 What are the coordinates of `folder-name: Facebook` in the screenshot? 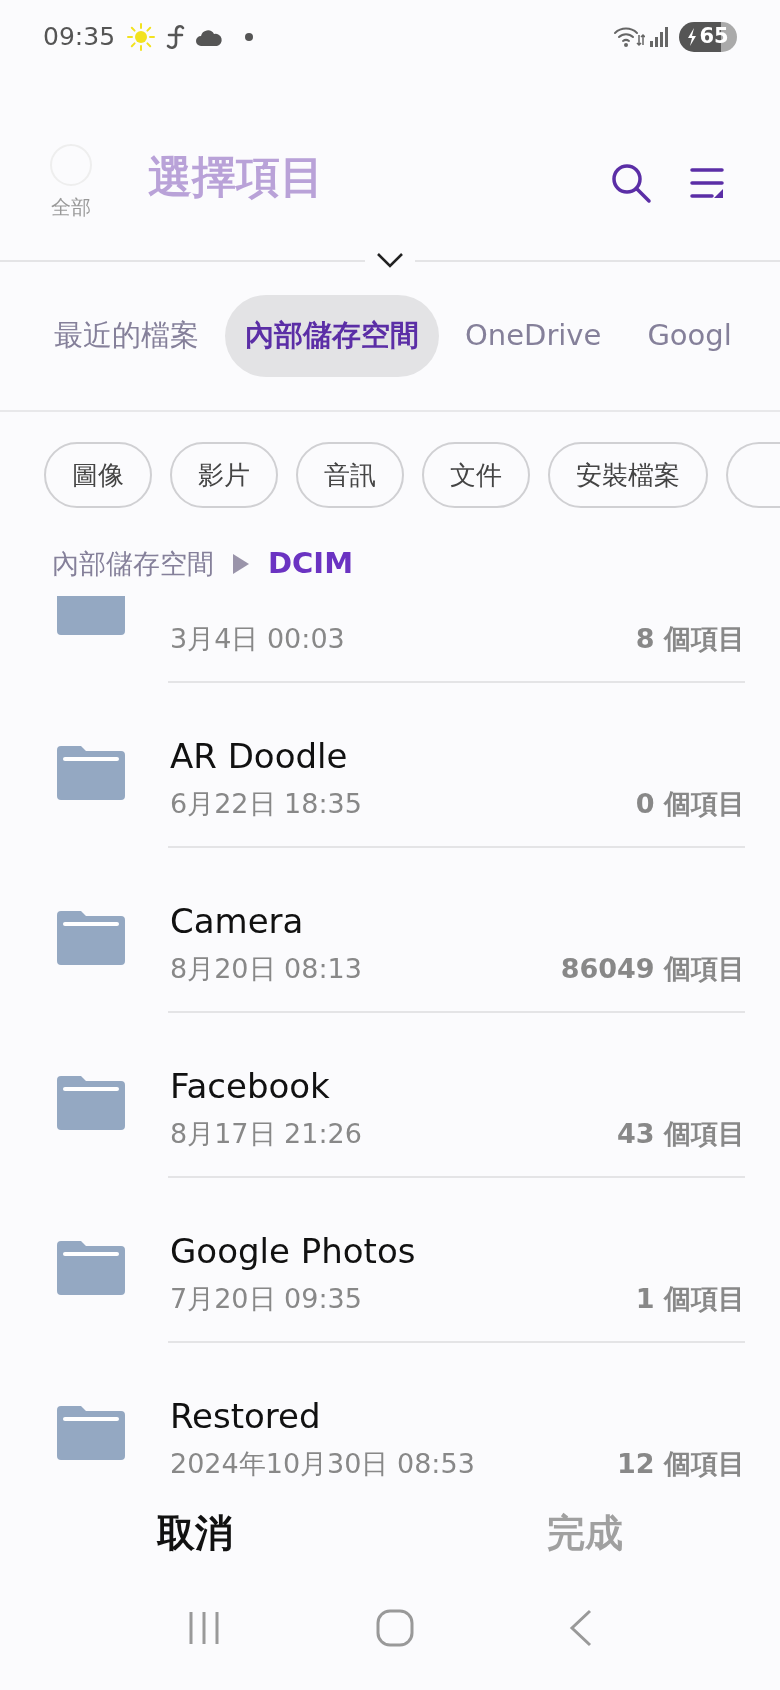 It's located at (250, 1086).